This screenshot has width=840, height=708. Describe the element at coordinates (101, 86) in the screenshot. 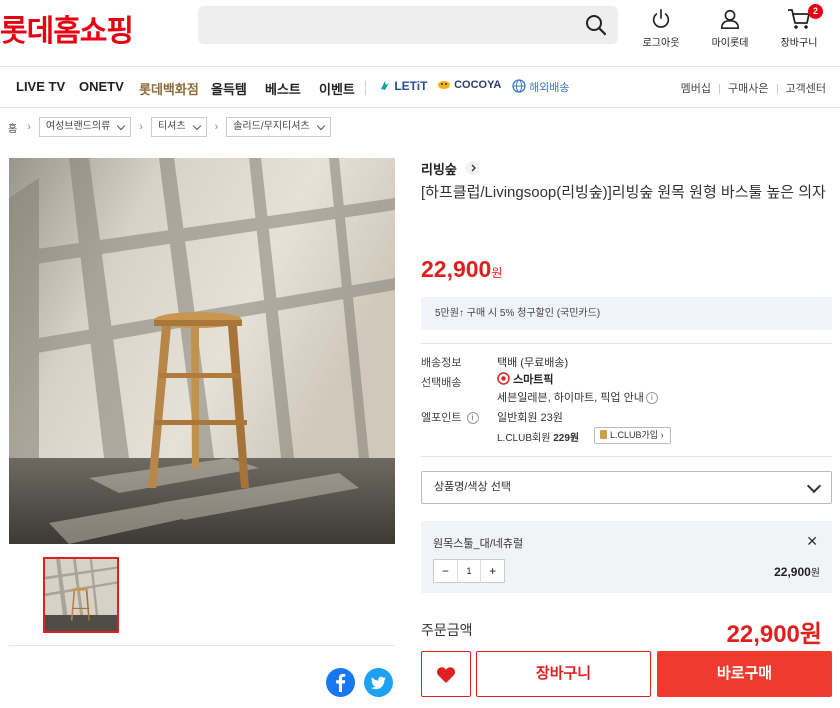

I see `nav-item-onetv: ONETV` at that location.